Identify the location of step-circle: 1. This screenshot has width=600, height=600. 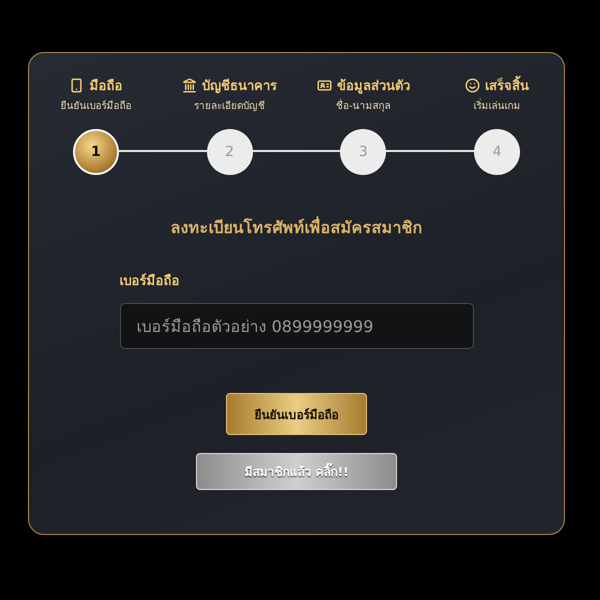
(95, 152).